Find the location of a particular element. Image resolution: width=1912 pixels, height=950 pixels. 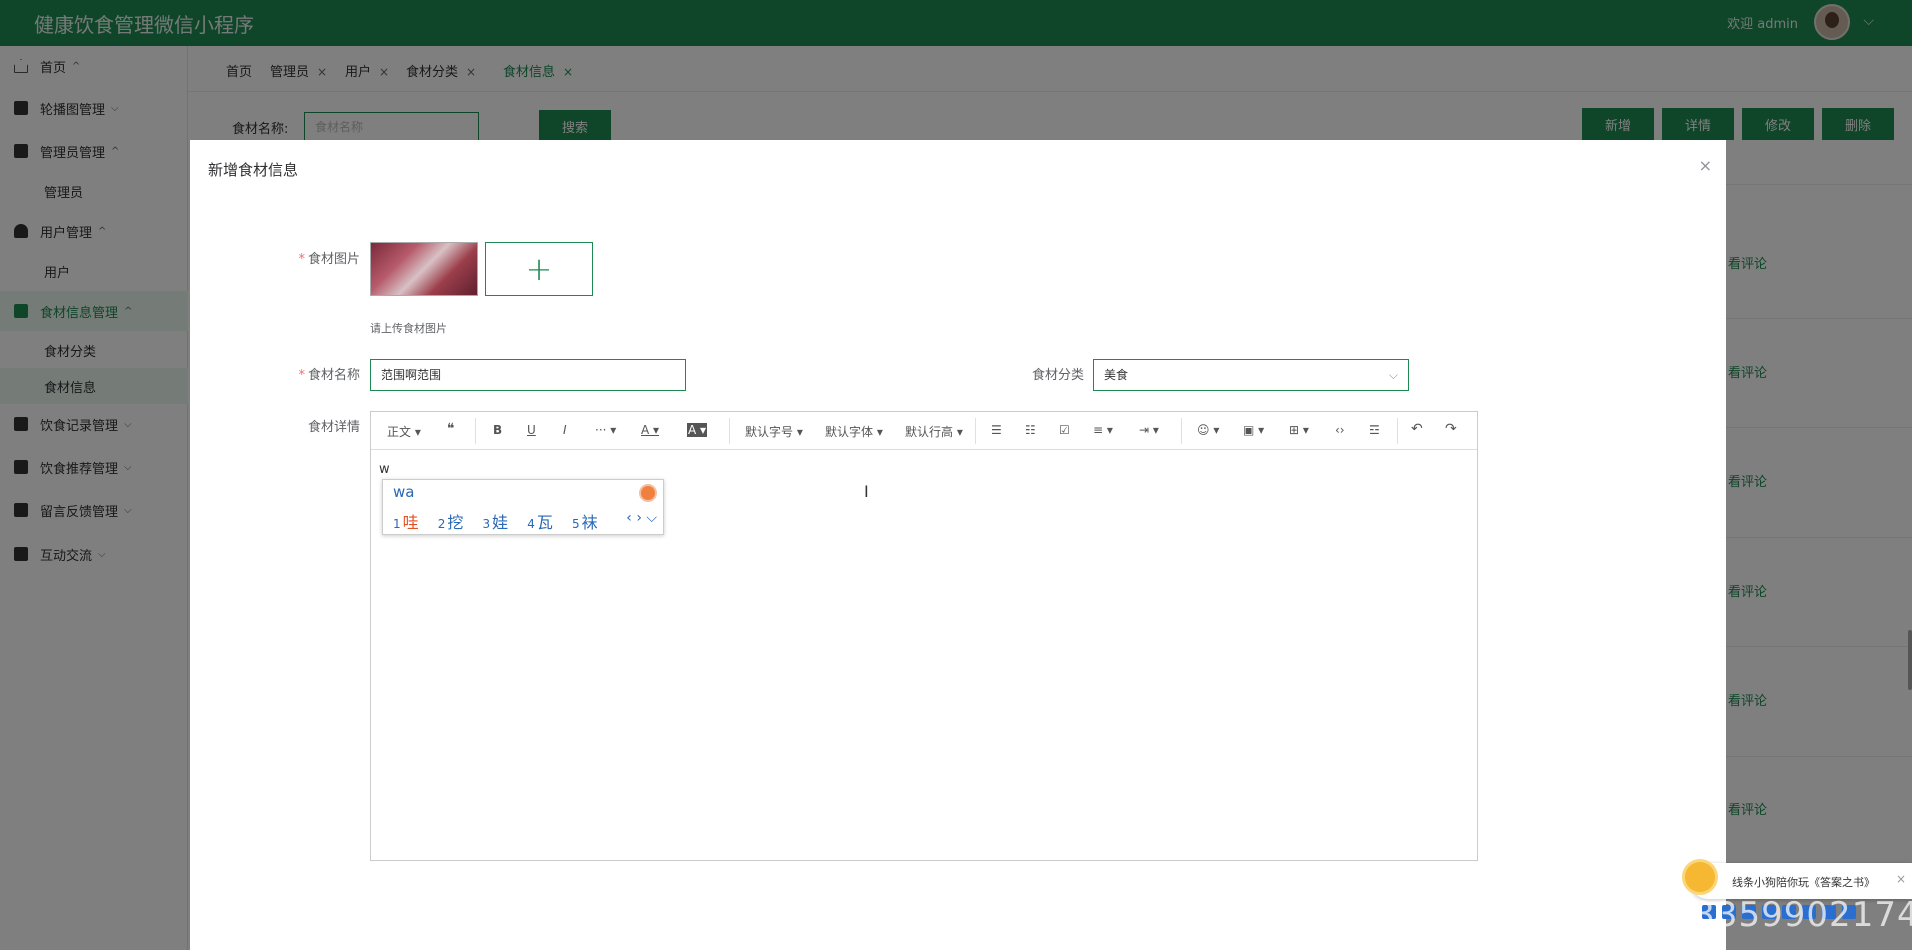

bold-icon: B is located at coordinates (497, 430).